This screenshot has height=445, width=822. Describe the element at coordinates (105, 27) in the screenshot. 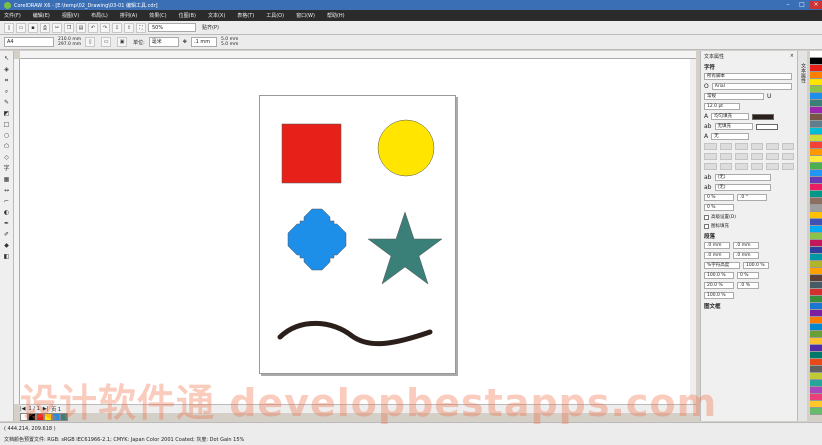

I see `redo-icon: ↷` at that location.